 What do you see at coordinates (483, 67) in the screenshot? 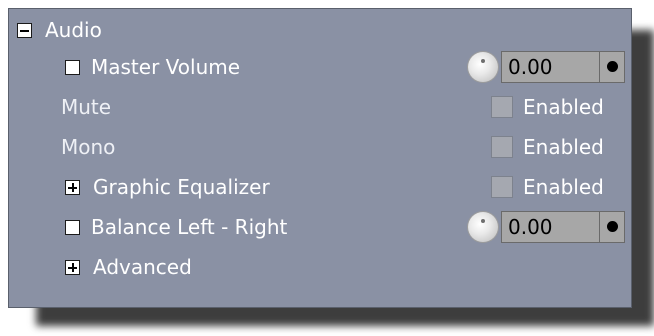
I see `master-volume-knob-icon` at bounding box center [483, 67].